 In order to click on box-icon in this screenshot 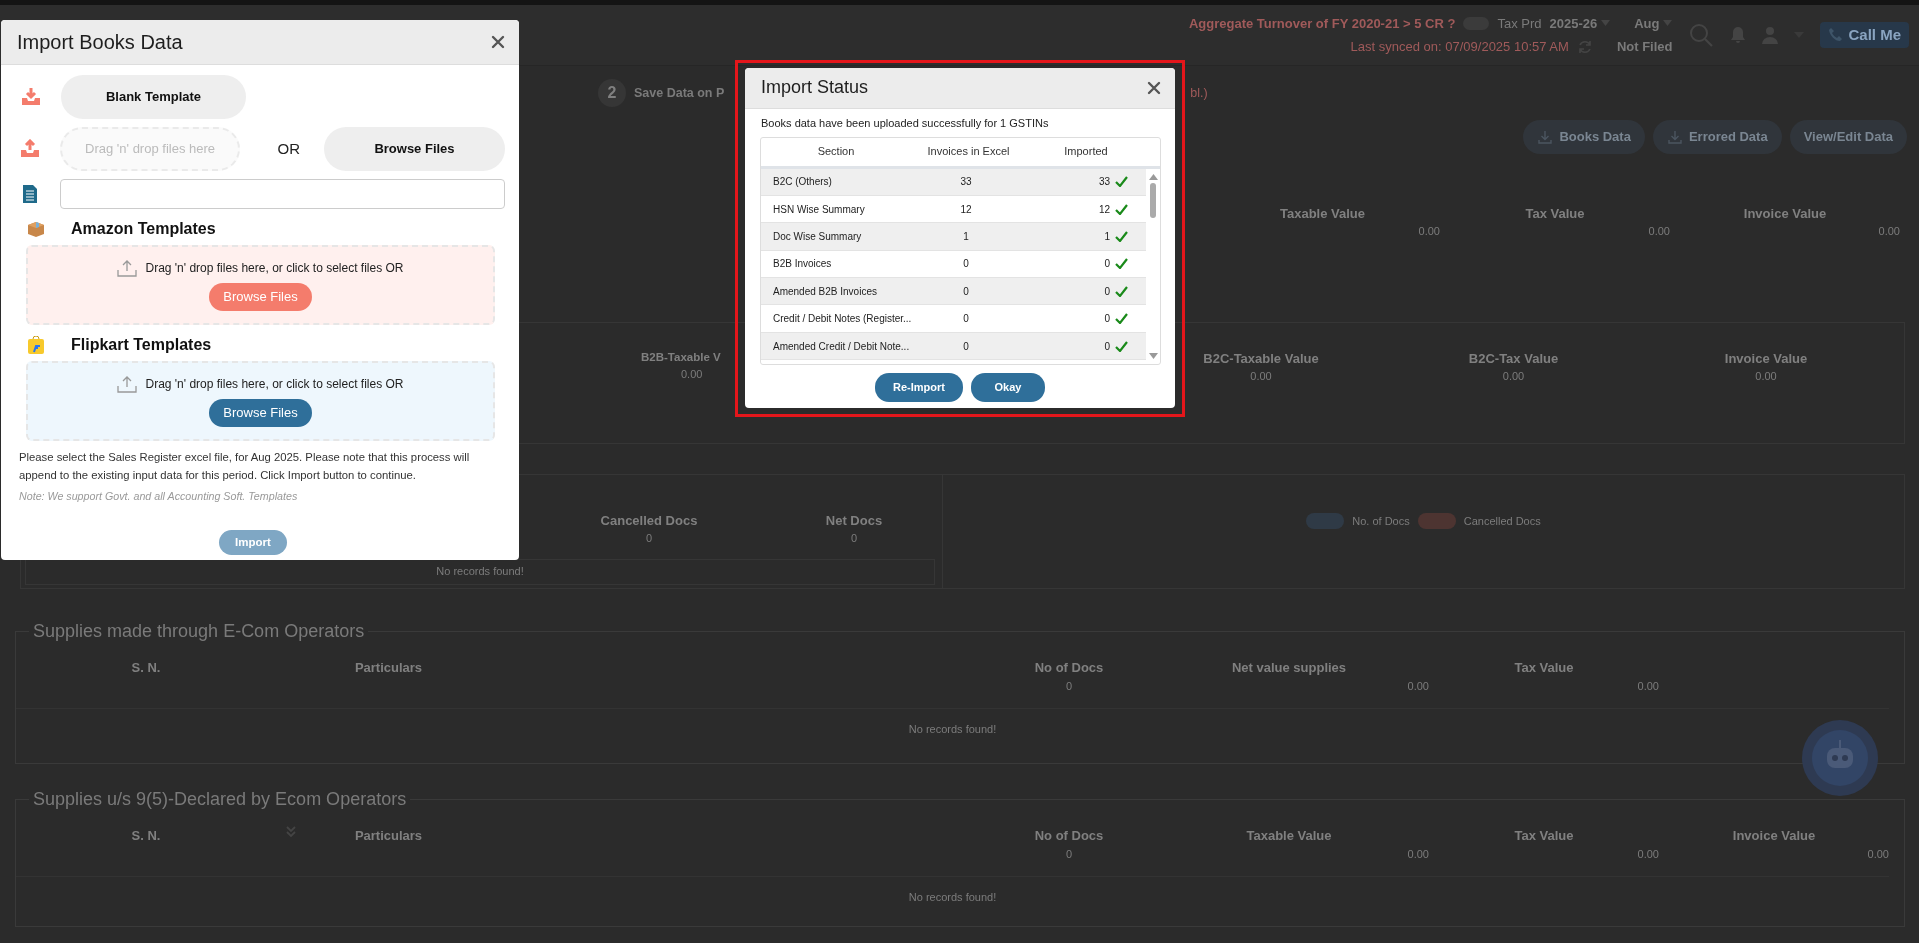, I will do `click(36, 229)`.